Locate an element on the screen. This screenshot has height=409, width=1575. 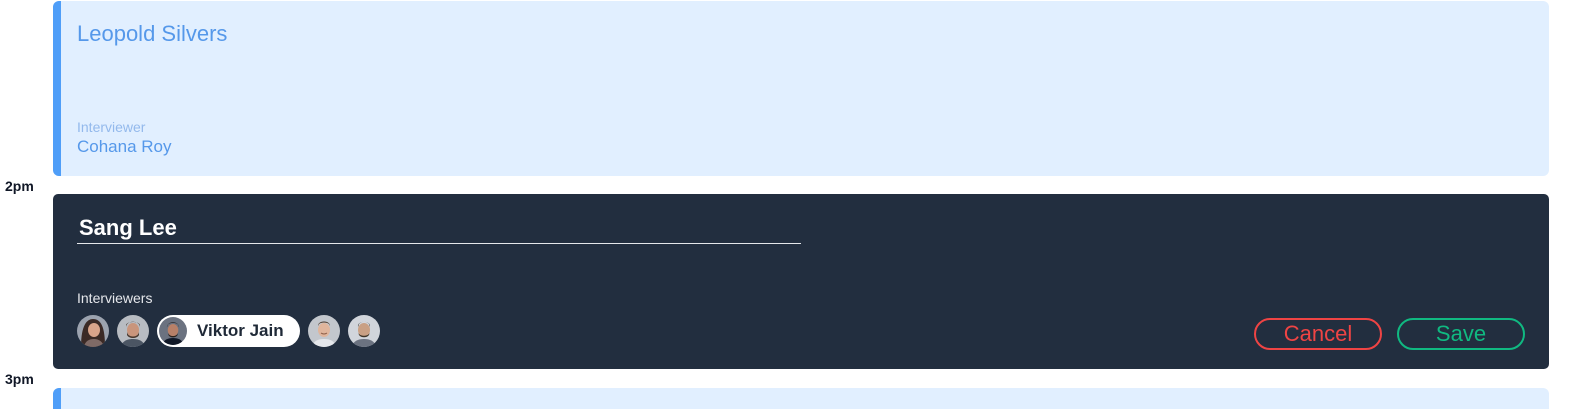
interviewers-label: Interviewers is located at coordinates (115, 298).